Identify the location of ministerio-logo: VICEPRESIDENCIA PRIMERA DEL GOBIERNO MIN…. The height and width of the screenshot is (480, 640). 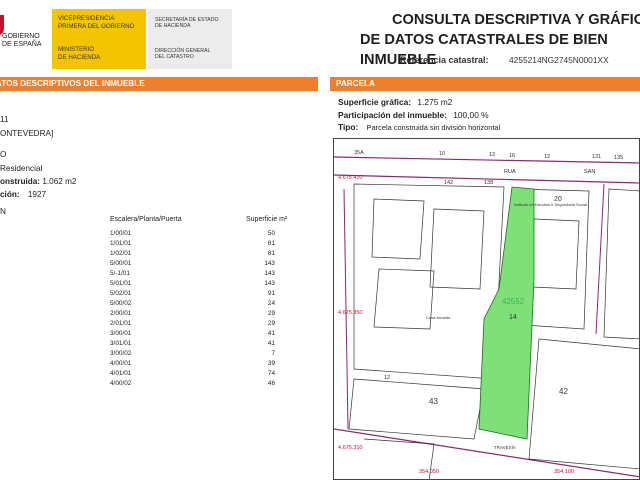
(99, 39).